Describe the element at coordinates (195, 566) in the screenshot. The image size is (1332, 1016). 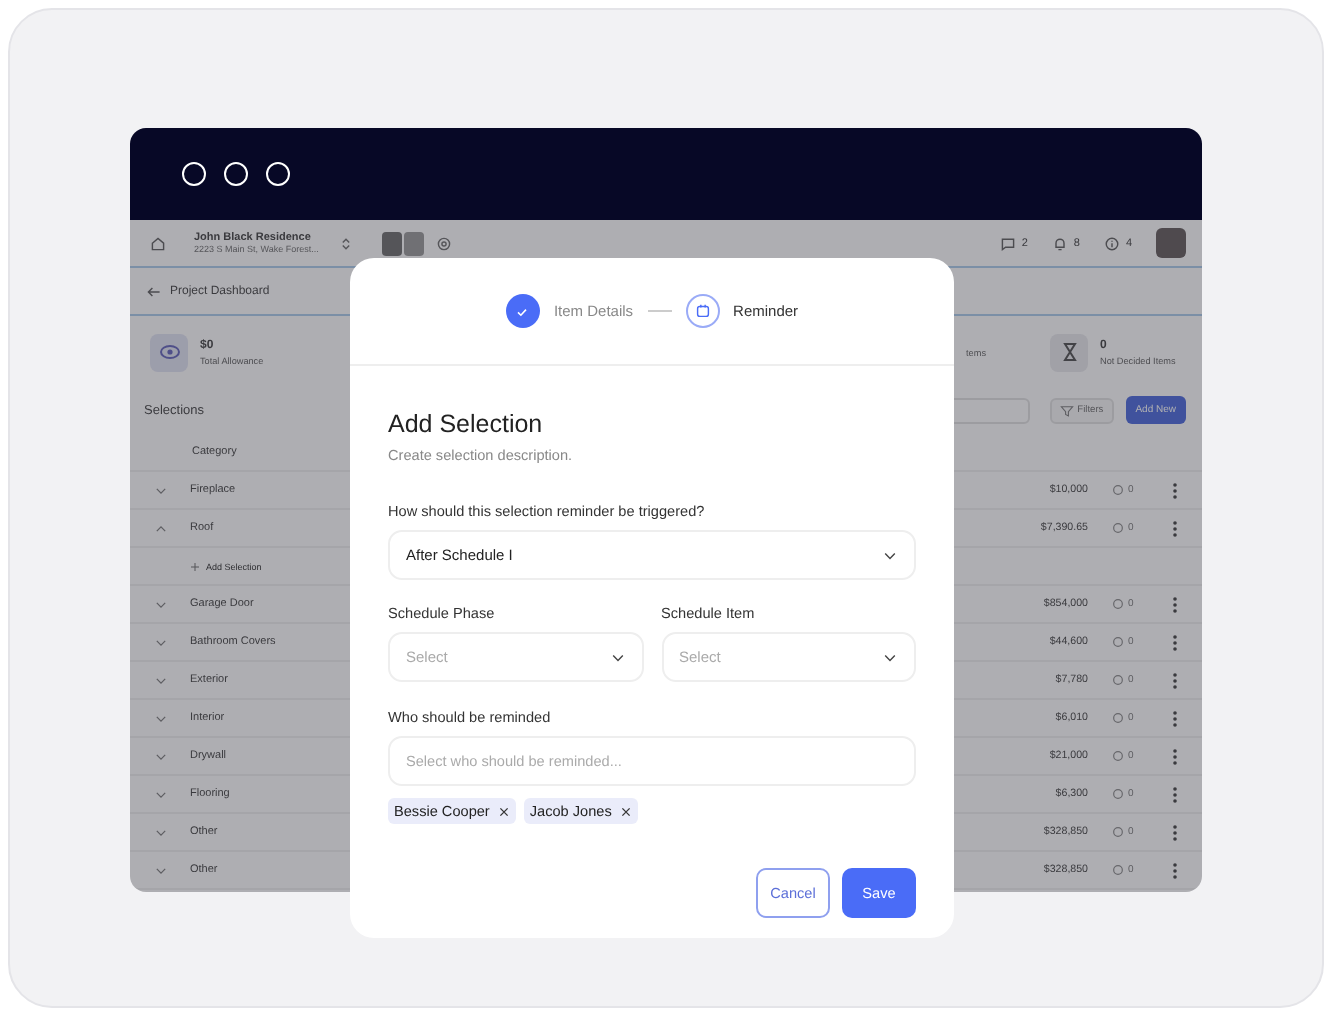
I see `plus-icon` at that location.